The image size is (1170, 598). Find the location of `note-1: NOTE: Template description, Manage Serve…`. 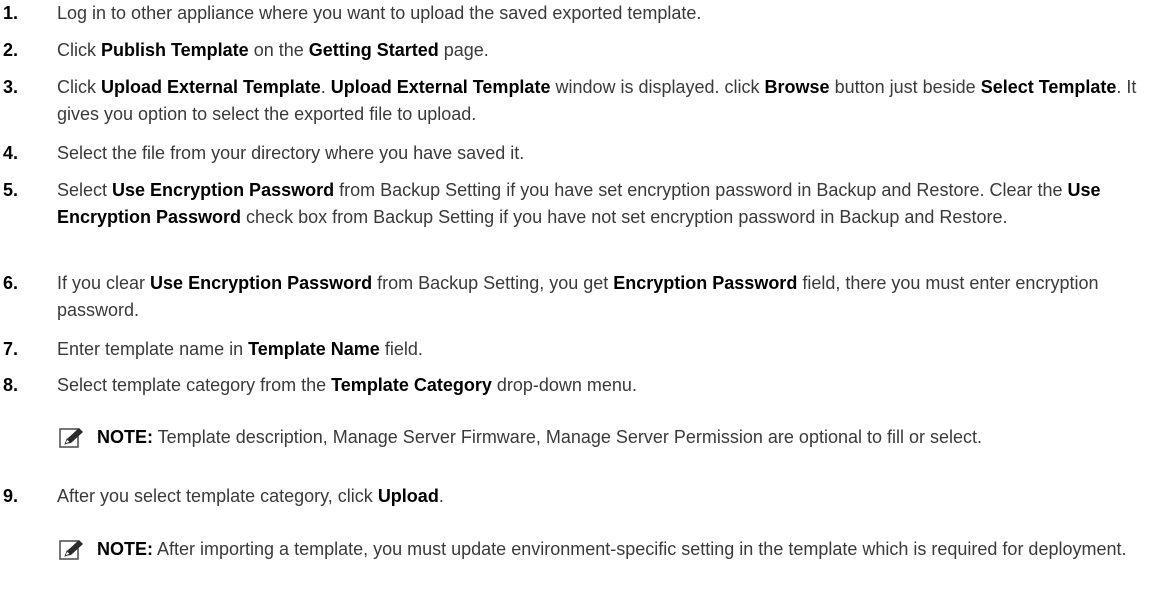

note-1: NOTE: Template description, Manage Serve… is located at coordinates (611, 437).